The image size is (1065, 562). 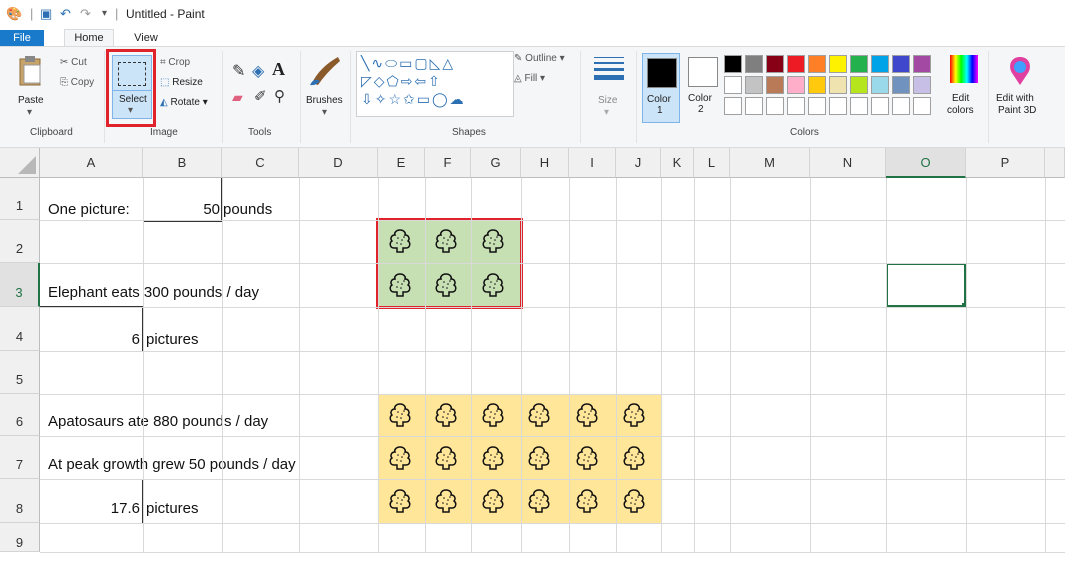 What do you see at coordinates (20, 329) in the screenshot?
I see `row-header-4: 4` at bounding box center [20, 329].